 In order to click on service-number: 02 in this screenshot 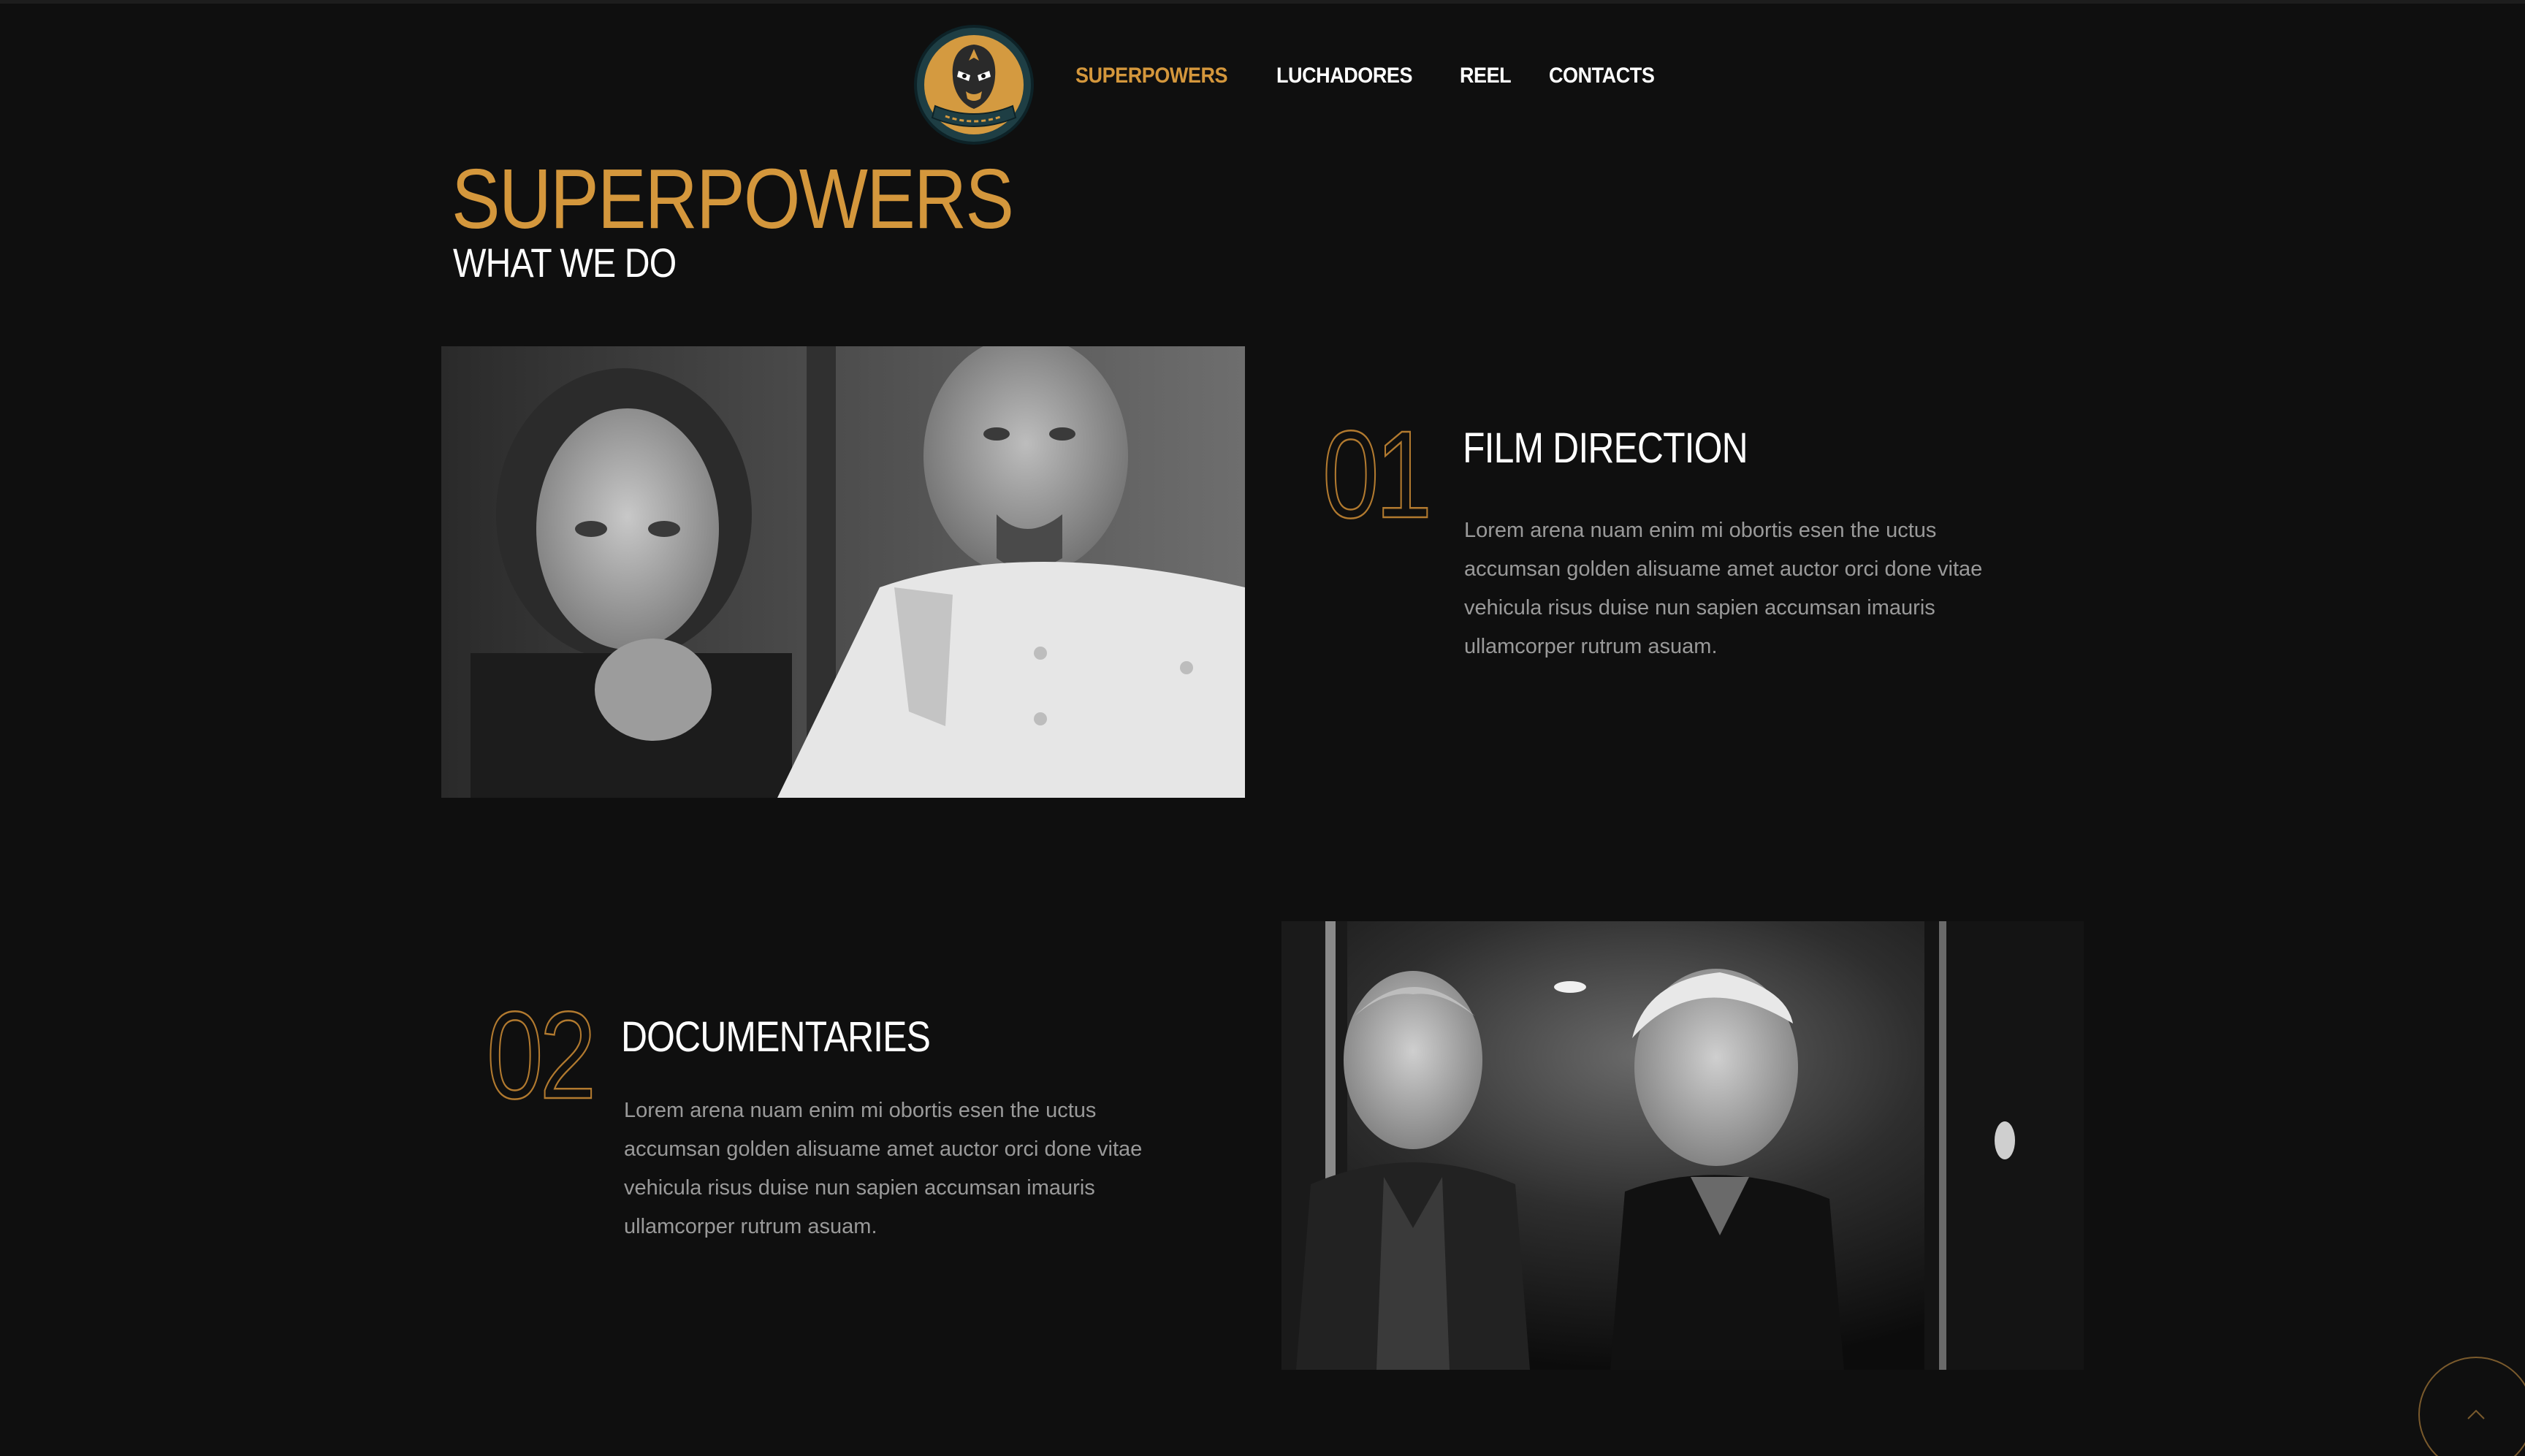, I will do `click(541, 1055)`.